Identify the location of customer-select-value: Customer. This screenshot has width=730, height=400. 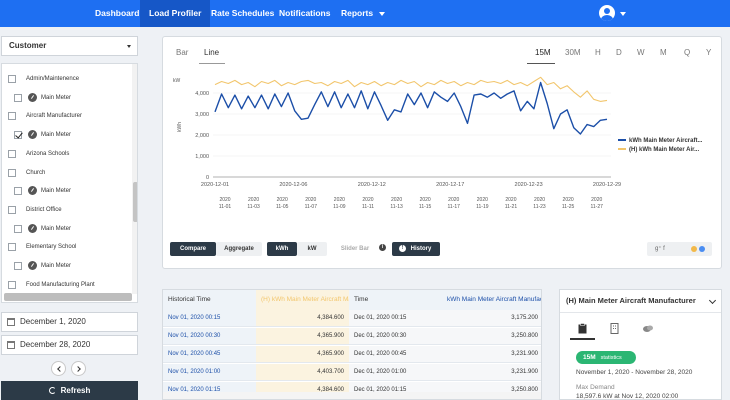
(28, 45).